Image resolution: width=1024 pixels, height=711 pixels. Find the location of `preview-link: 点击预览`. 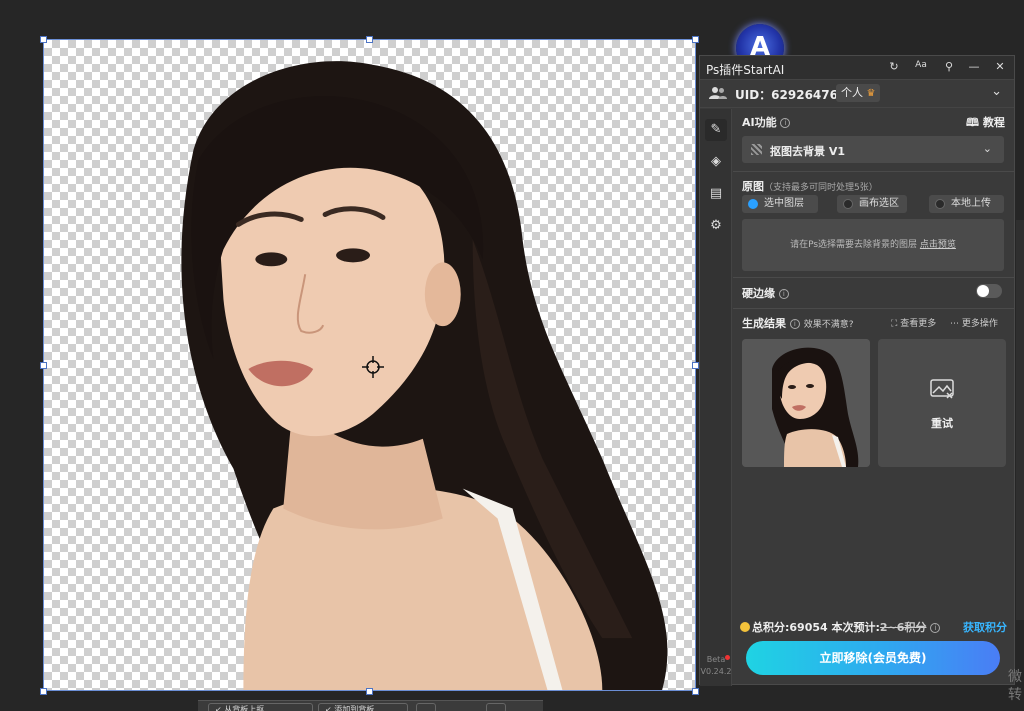

preview-link: 点击预览 is located at coordinates (938, 245).